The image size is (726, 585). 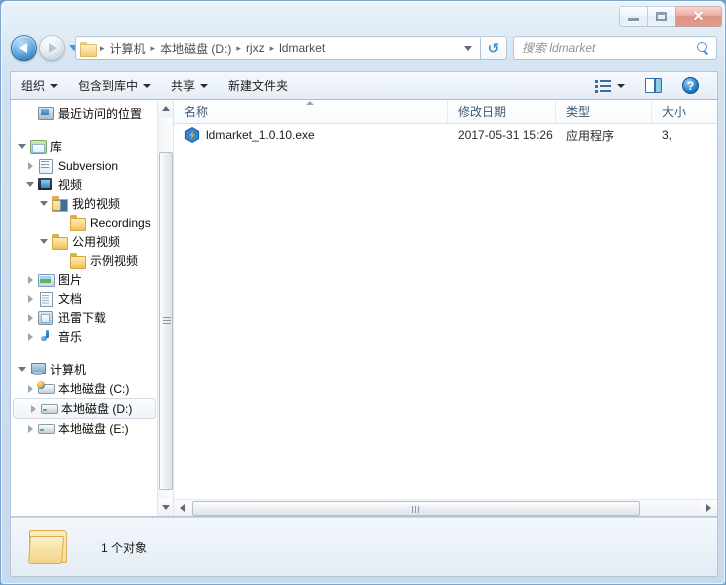 What do you see at coordinates (255, 48) in the screenshot?
I see `breadcrumb-item-2: rjxz` at bounding box center [255, 48].